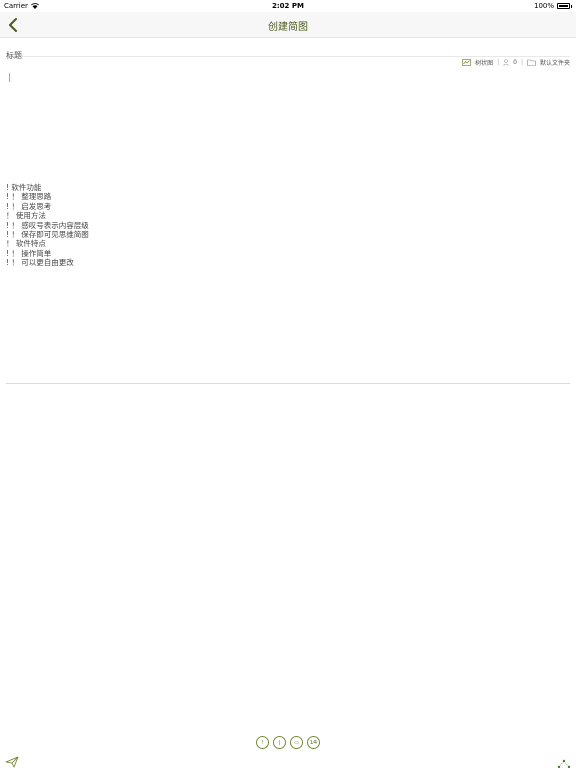 The height and width of the screenshot is (768, 576). Describe the element at coordinates (484, 62) in the screenshot. I see `view-mode-label: 树状图` at that location.